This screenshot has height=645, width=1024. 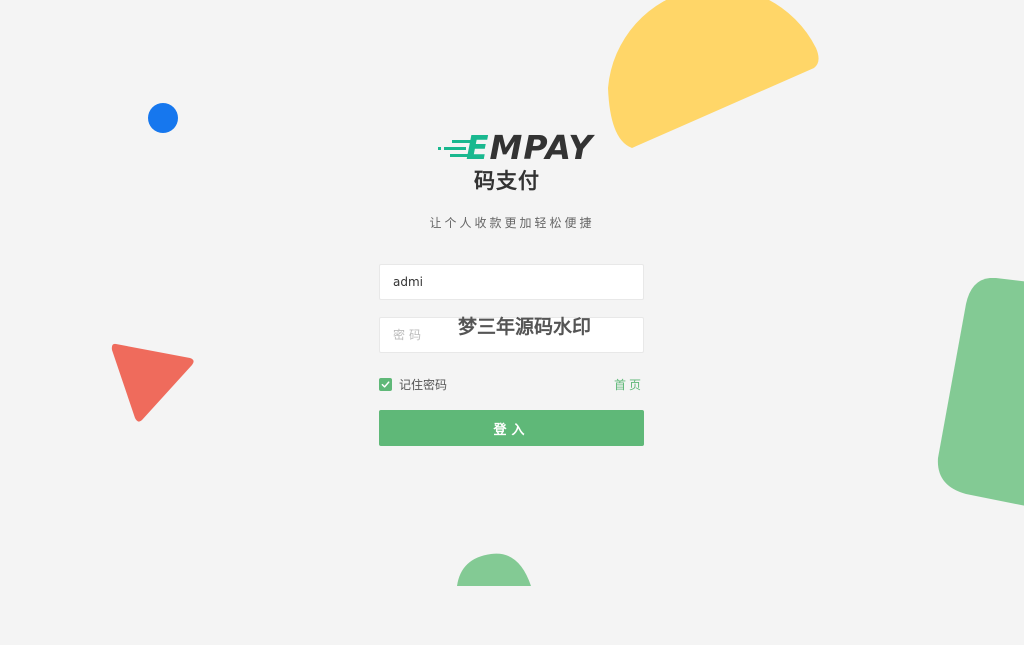 What do you see at coordinates (152, 382) in the screenshot?
I see `red-triangle-decoration` at bounding box center [152, 382].